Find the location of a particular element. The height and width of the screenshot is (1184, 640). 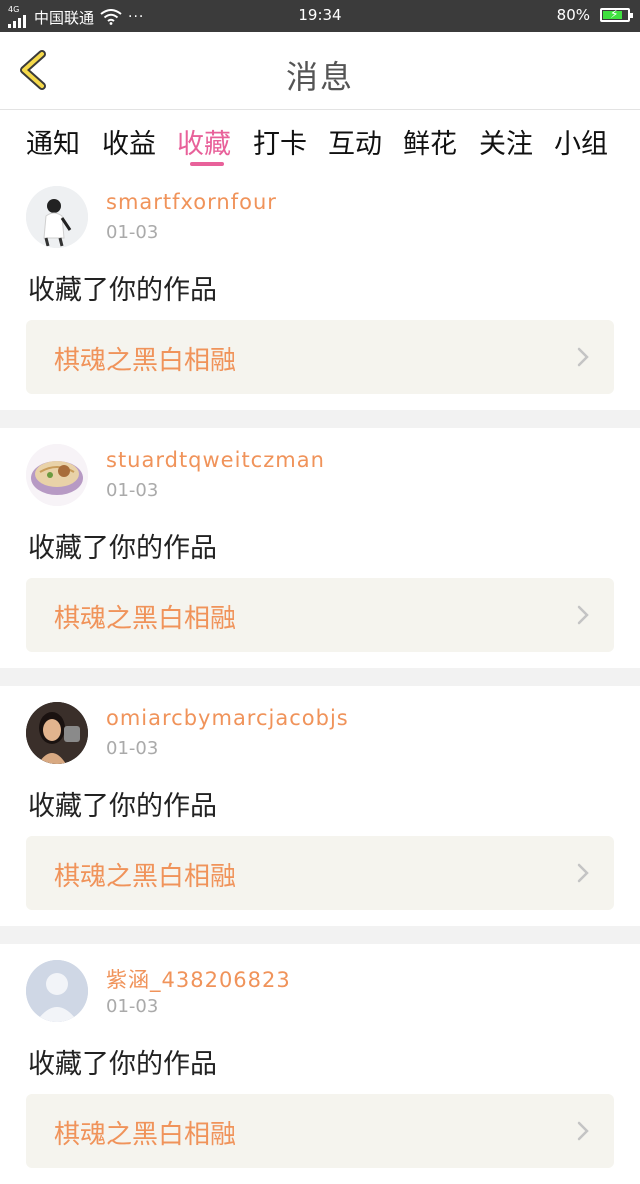

page-title: 消息 is located at coordinates (319, 77).